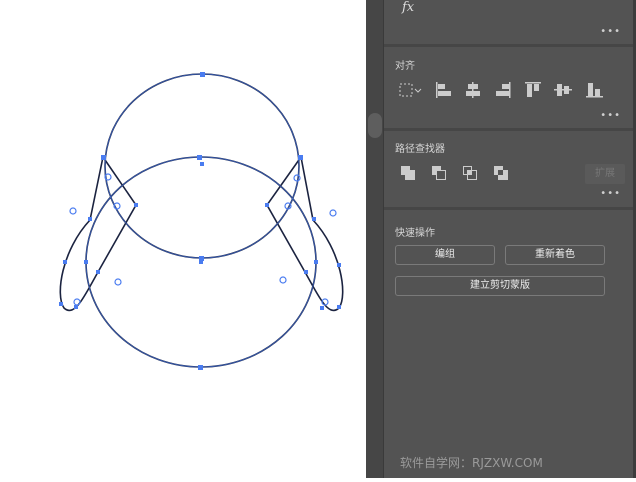 This screenshot has height=482, width=636. What do you see at coordinates (375, 125) in the screenshot?
I see `scrollbar-thumb` at bounding box center [375, 125].